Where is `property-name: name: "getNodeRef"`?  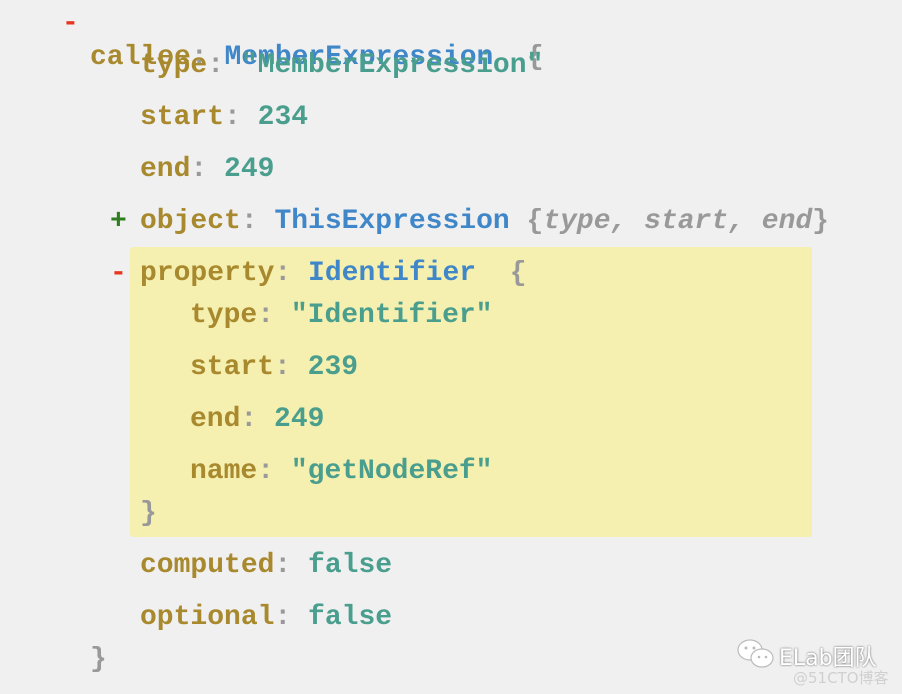 property-name: name: "getNodeRef" is located at coordinates (341, 472).